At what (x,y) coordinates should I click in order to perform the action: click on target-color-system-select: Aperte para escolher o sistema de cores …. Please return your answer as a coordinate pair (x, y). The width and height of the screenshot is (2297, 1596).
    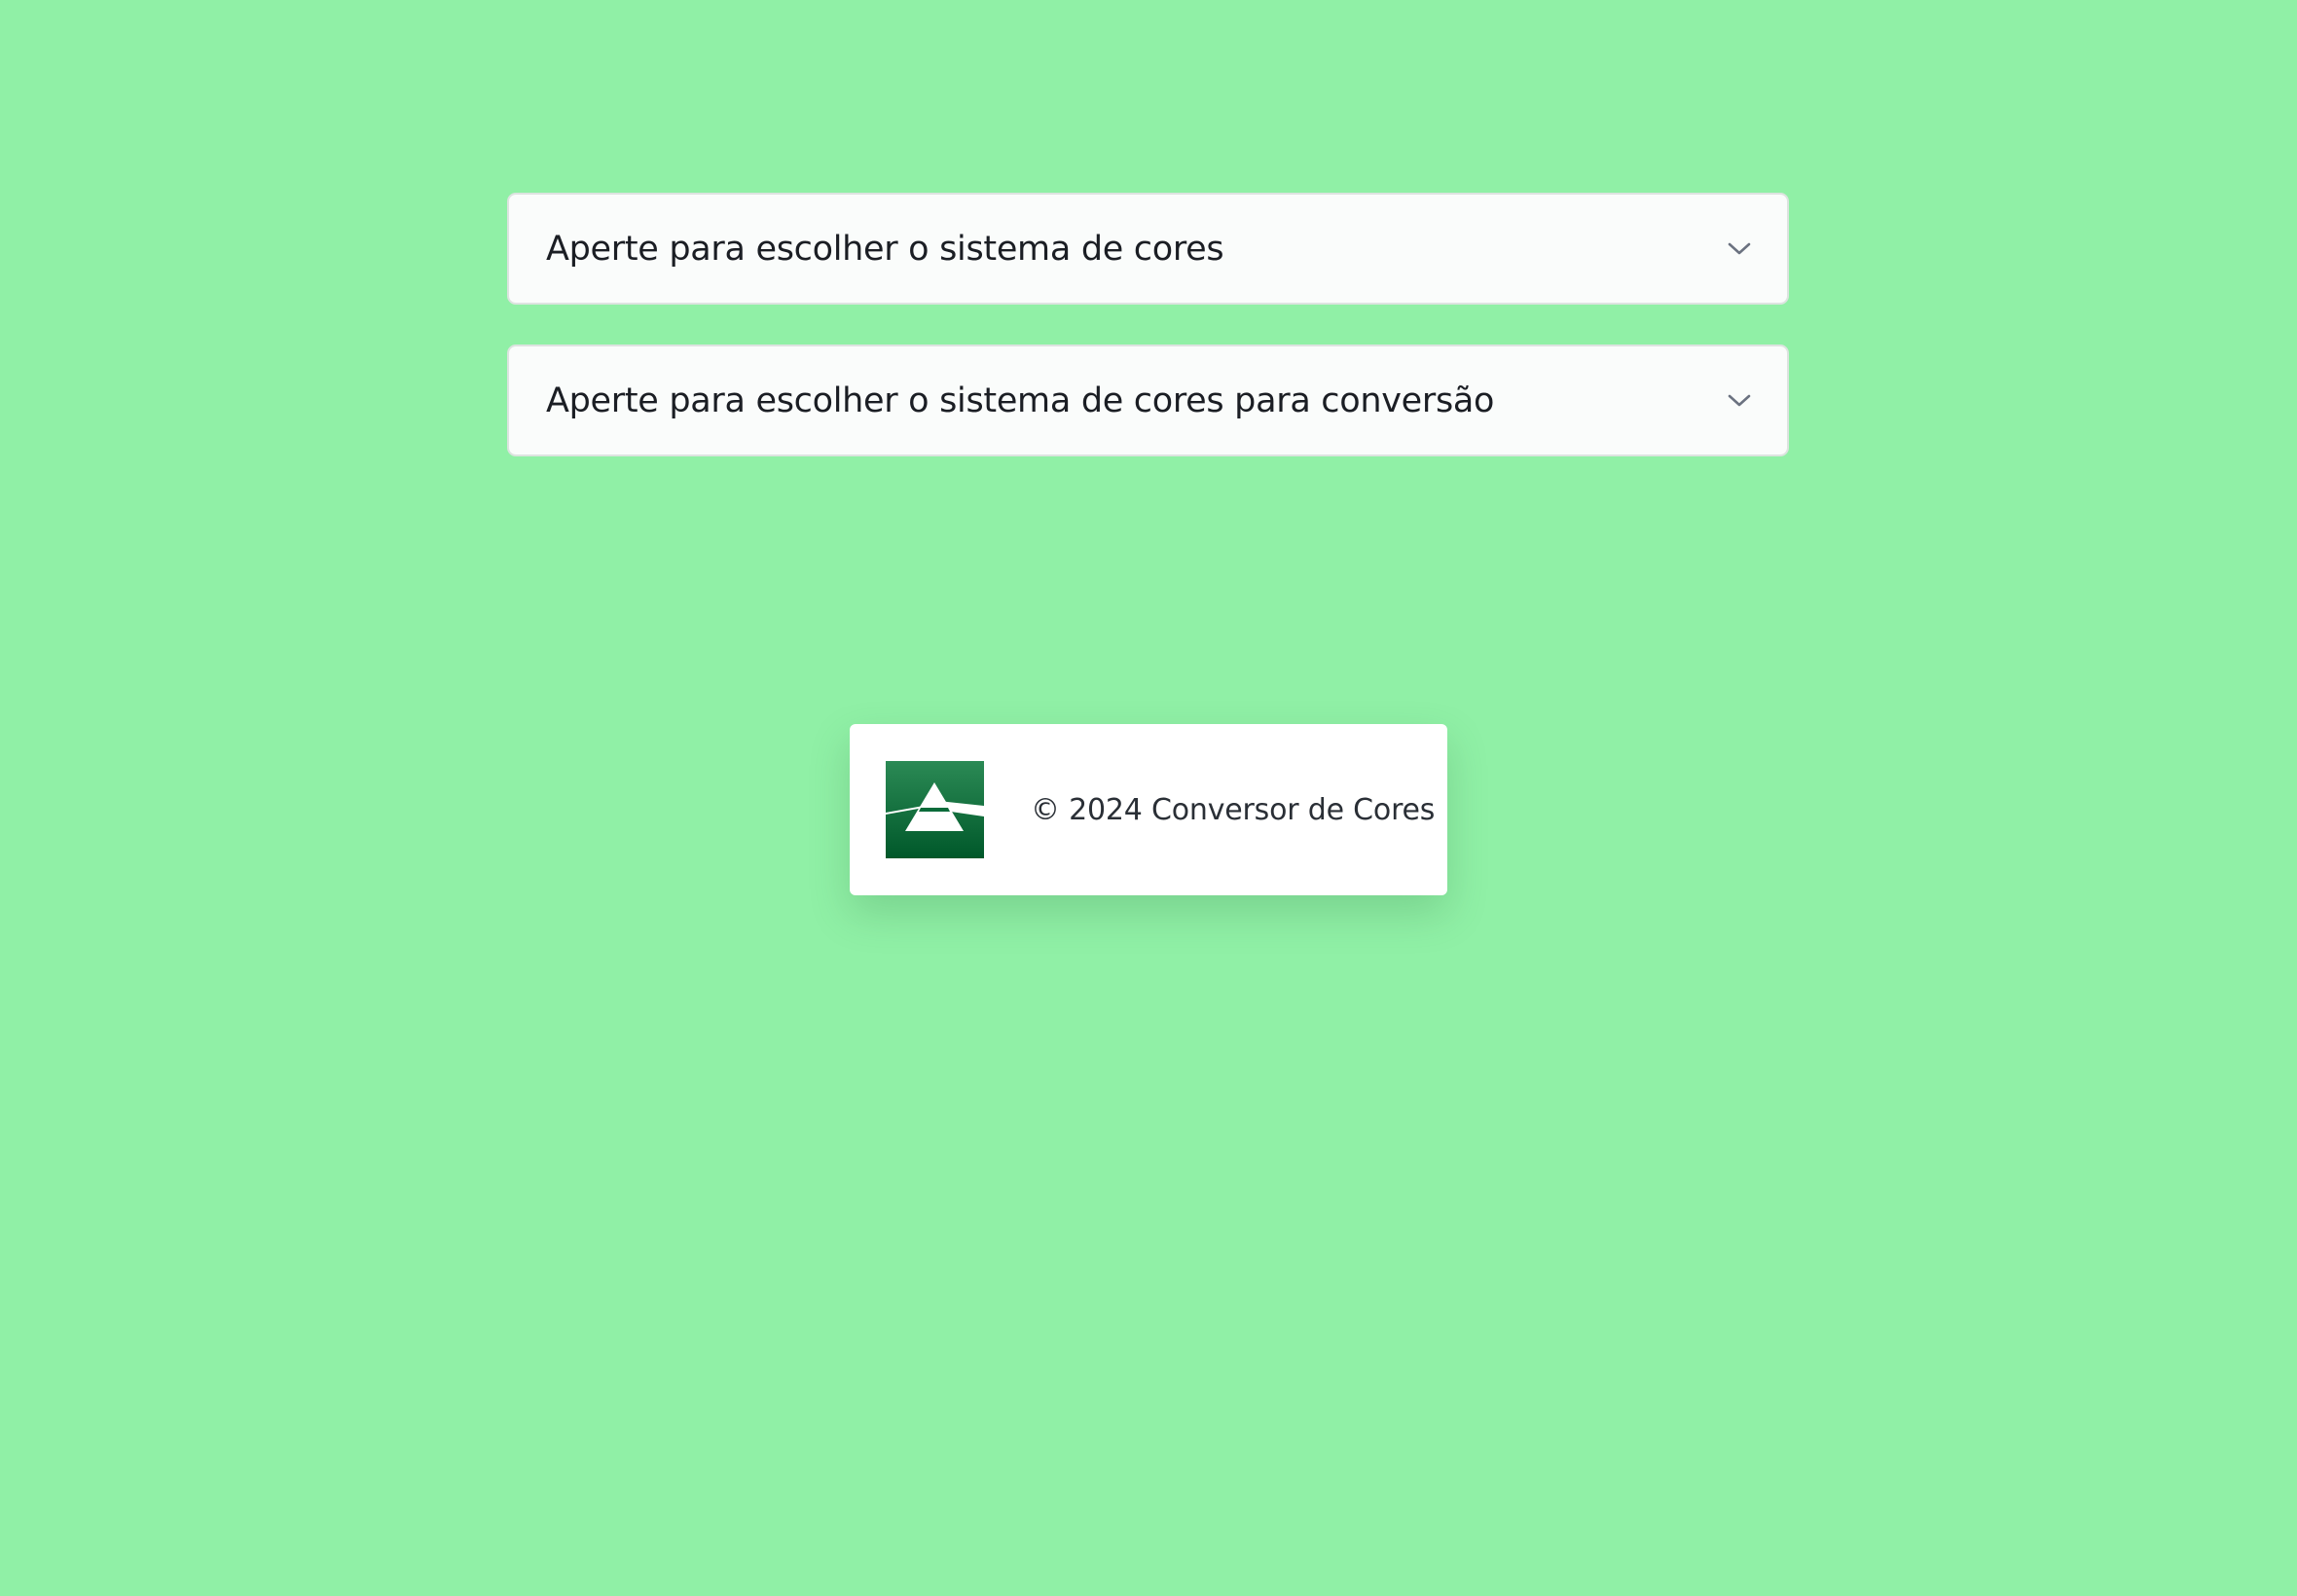
    Looking at the image, I should click on (1148, 400).